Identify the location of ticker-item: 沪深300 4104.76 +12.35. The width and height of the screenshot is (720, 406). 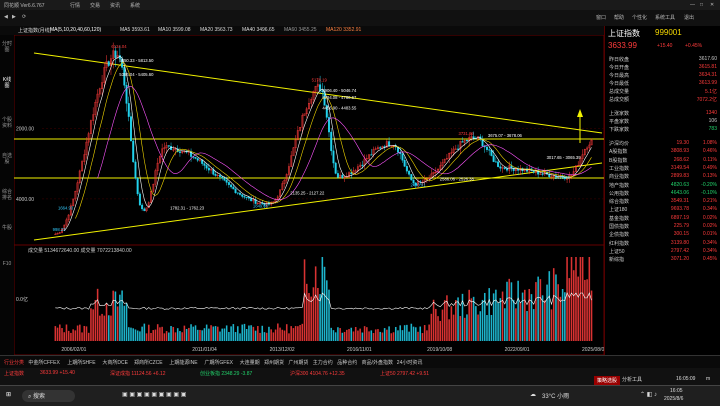
(317, 373).